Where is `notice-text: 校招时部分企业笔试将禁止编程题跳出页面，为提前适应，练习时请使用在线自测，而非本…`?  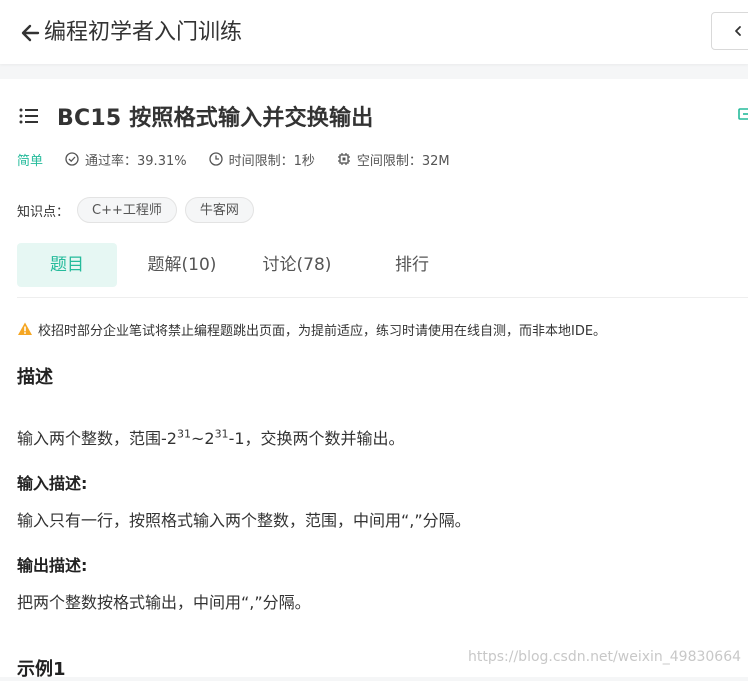 notice-text: 校招时部分企业笔试将禁止编程题跳出页面，为提前适应，练习时请使用在线自测，而非本… is located at coordinates (322, 331).